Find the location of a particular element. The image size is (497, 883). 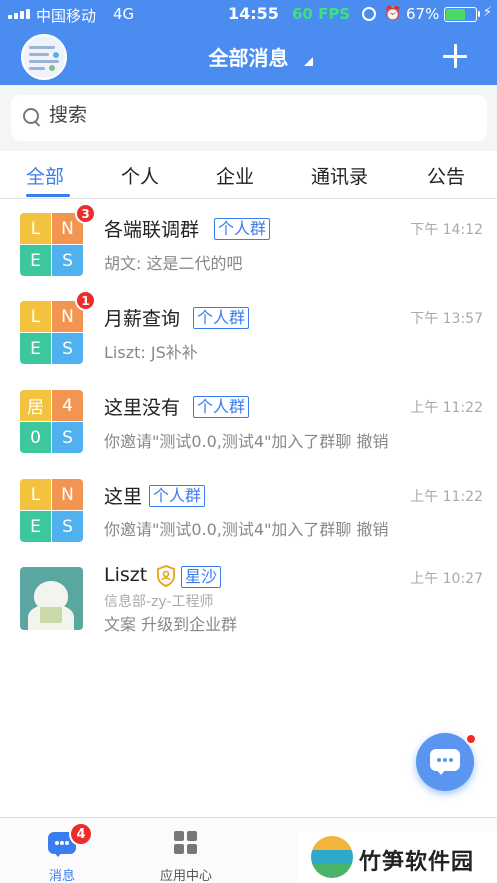

page-title: 全部消息 is located at coordinates (248, 56).